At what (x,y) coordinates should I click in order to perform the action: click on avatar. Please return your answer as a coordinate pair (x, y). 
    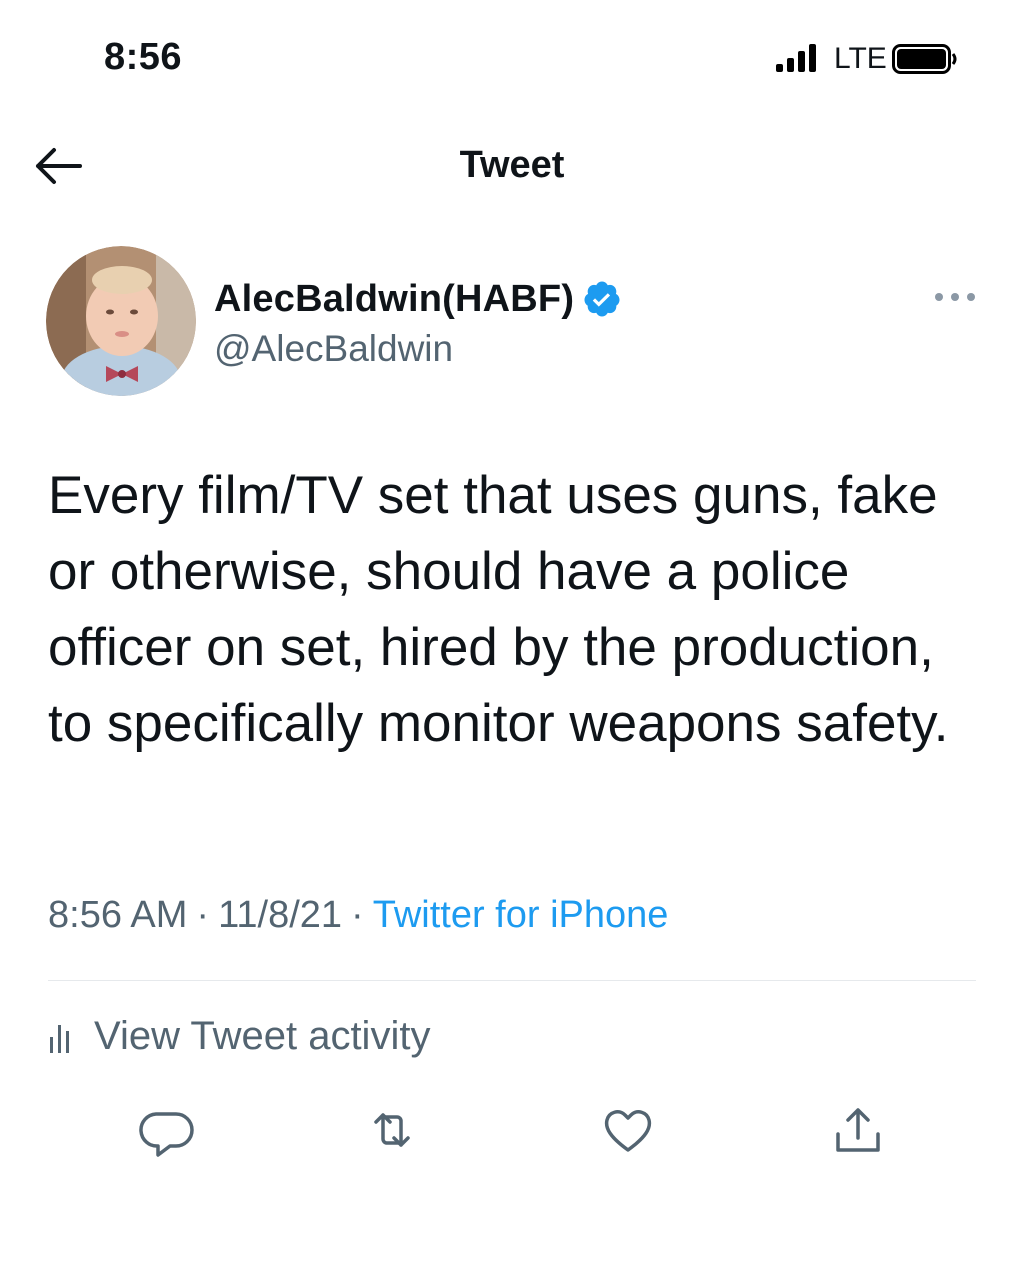
    Looking at the image, I should click on (121, 321).